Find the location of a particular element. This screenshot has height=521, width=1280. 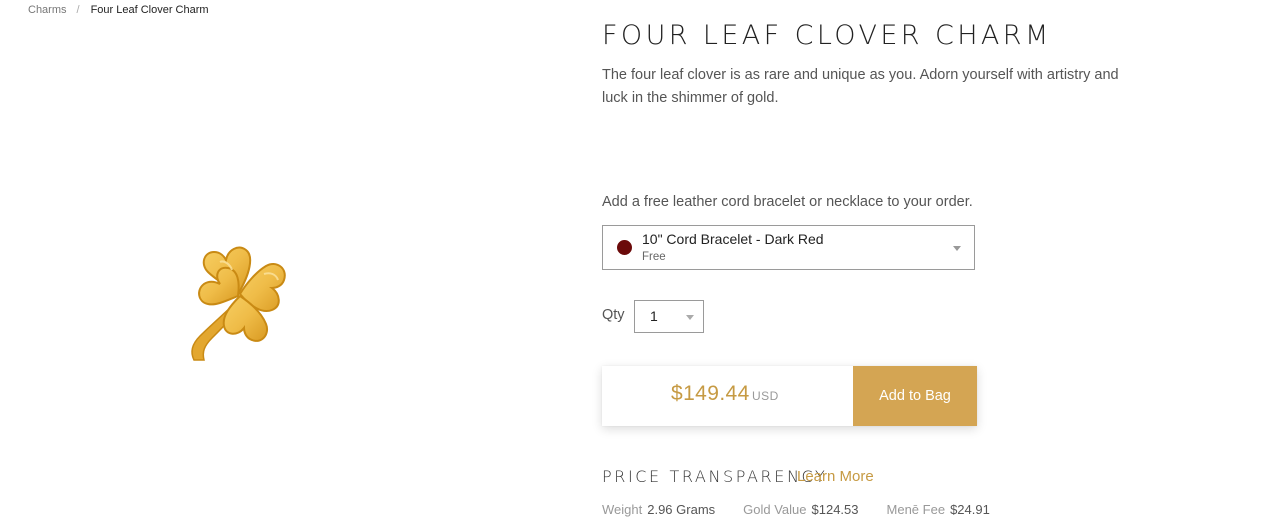

four-leaf-clover-charm-image is located at coordinates (239, 303).